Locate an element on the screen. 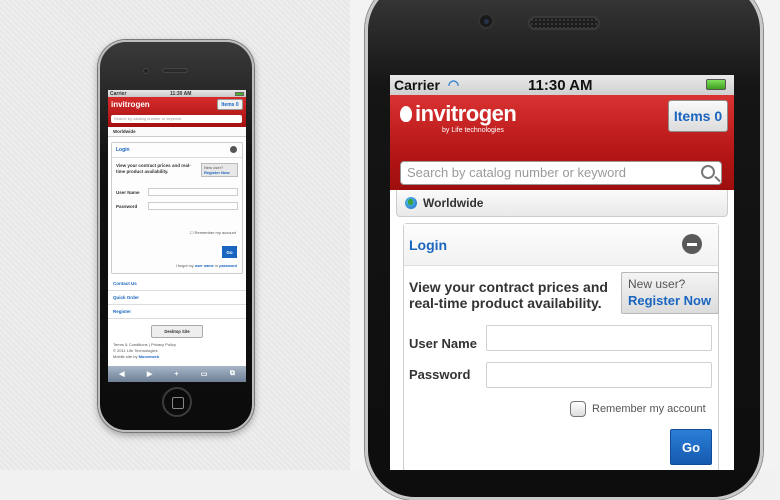 The width and height of the screenshot is (780, 500). forgot-credentials: I forgot my user name or password is located at coordinates (206, 266).